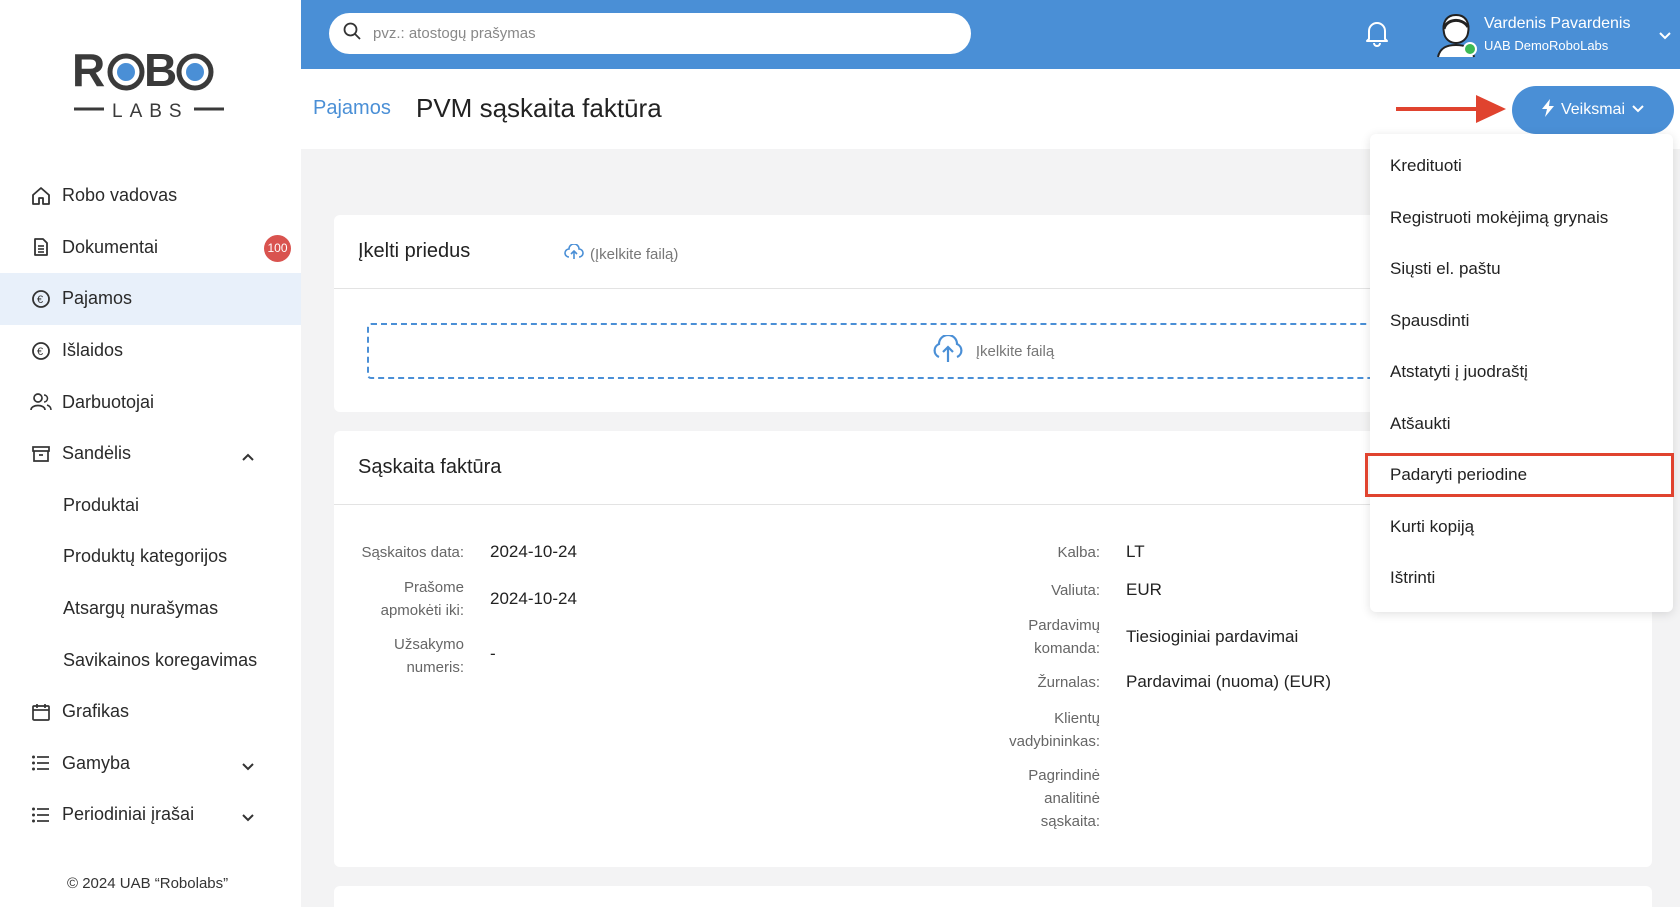 The width and height of the screenshot is (1680, 907). I want to click on sidebar-item-label: Grafikas, so click(96, 711).